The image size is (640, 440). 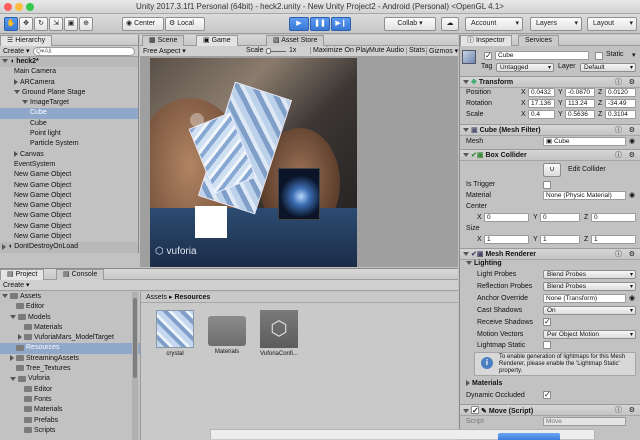 What do you see at coordinates (339, 50) in the screenshot?
I see `maximize-on-play-toggle: Maximize On Play` at bounding box center [339, 50].